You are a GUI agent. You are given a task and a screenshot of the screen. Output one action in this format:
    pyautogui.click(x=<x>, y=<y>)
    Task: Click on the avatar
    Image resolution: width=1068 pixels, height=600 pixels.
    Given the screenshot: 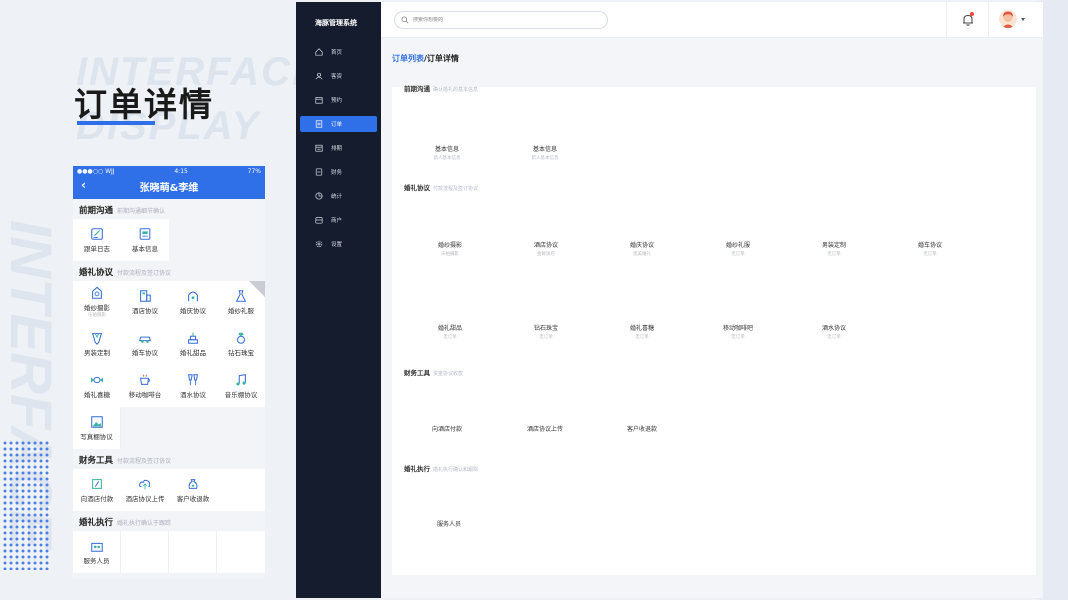 What is the action you would take?
    pyautogui.click(x=1008, y=19)
    